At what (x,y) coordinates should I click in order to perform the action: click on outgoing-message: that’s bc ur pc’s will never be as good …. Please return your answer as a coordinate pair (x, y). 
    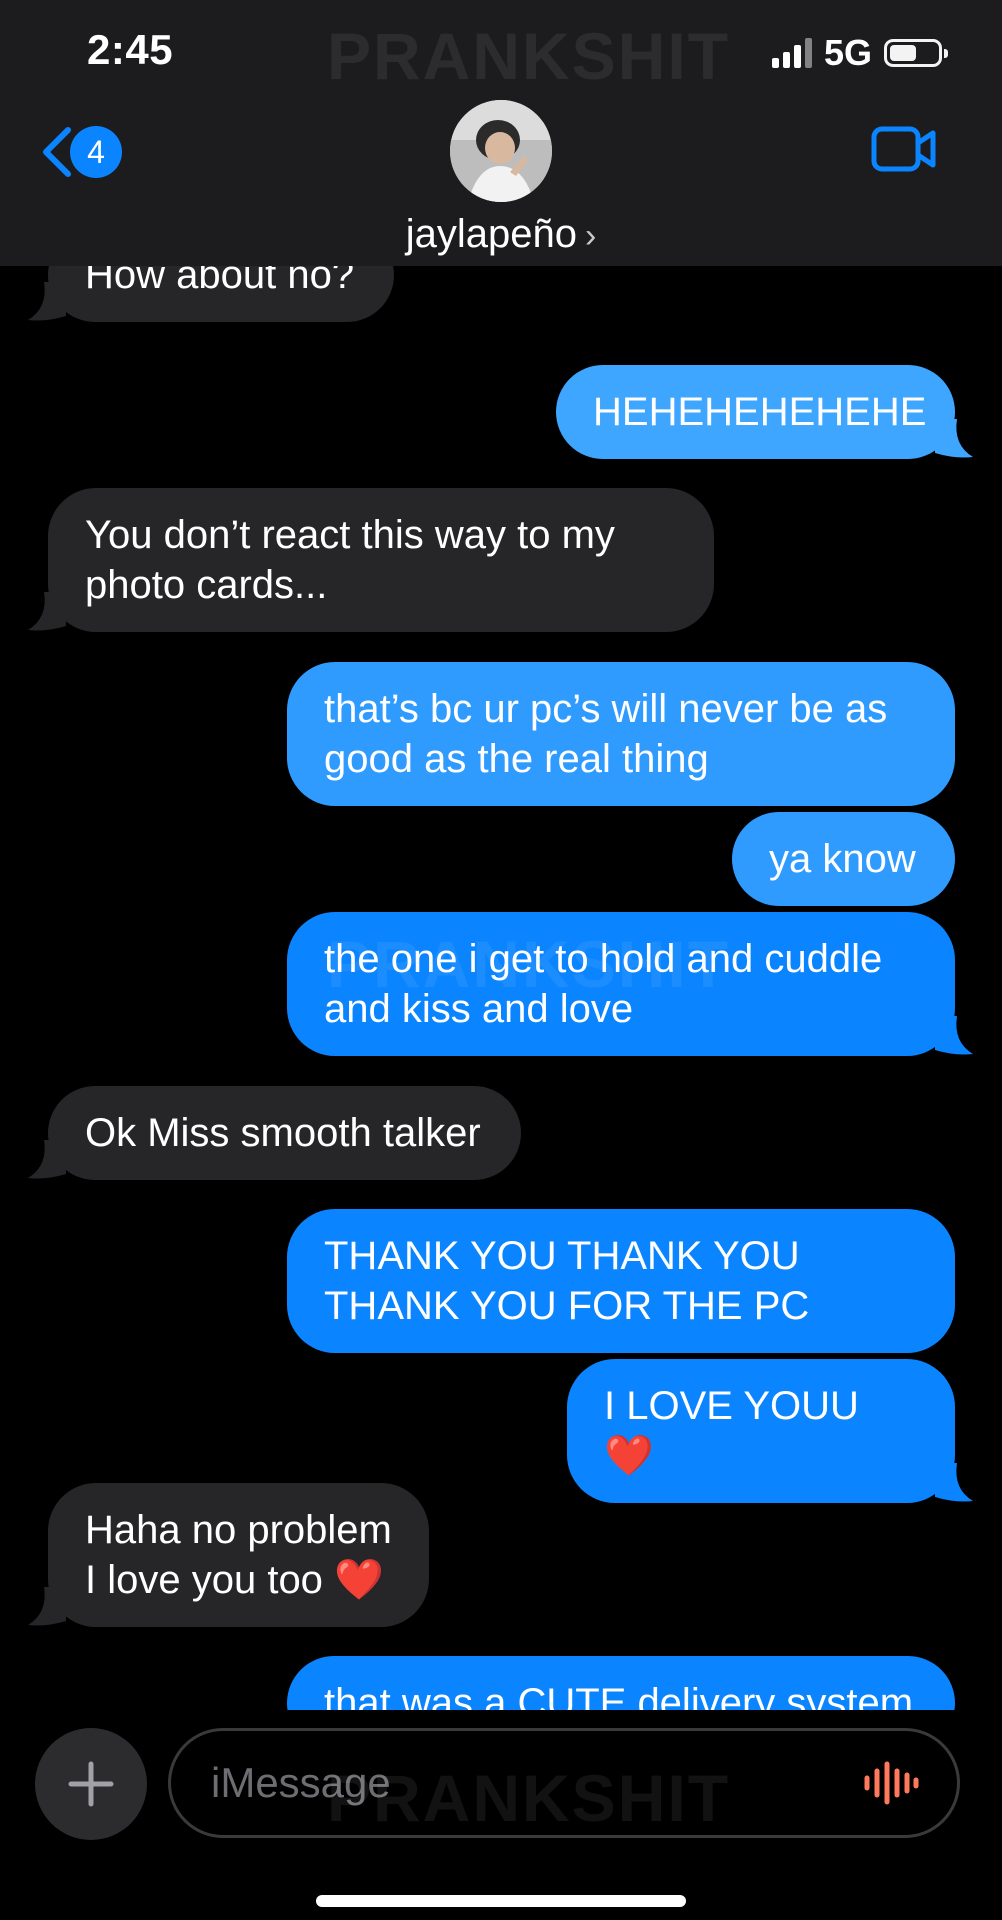
    Looking at the image, I should click on (621, 734).